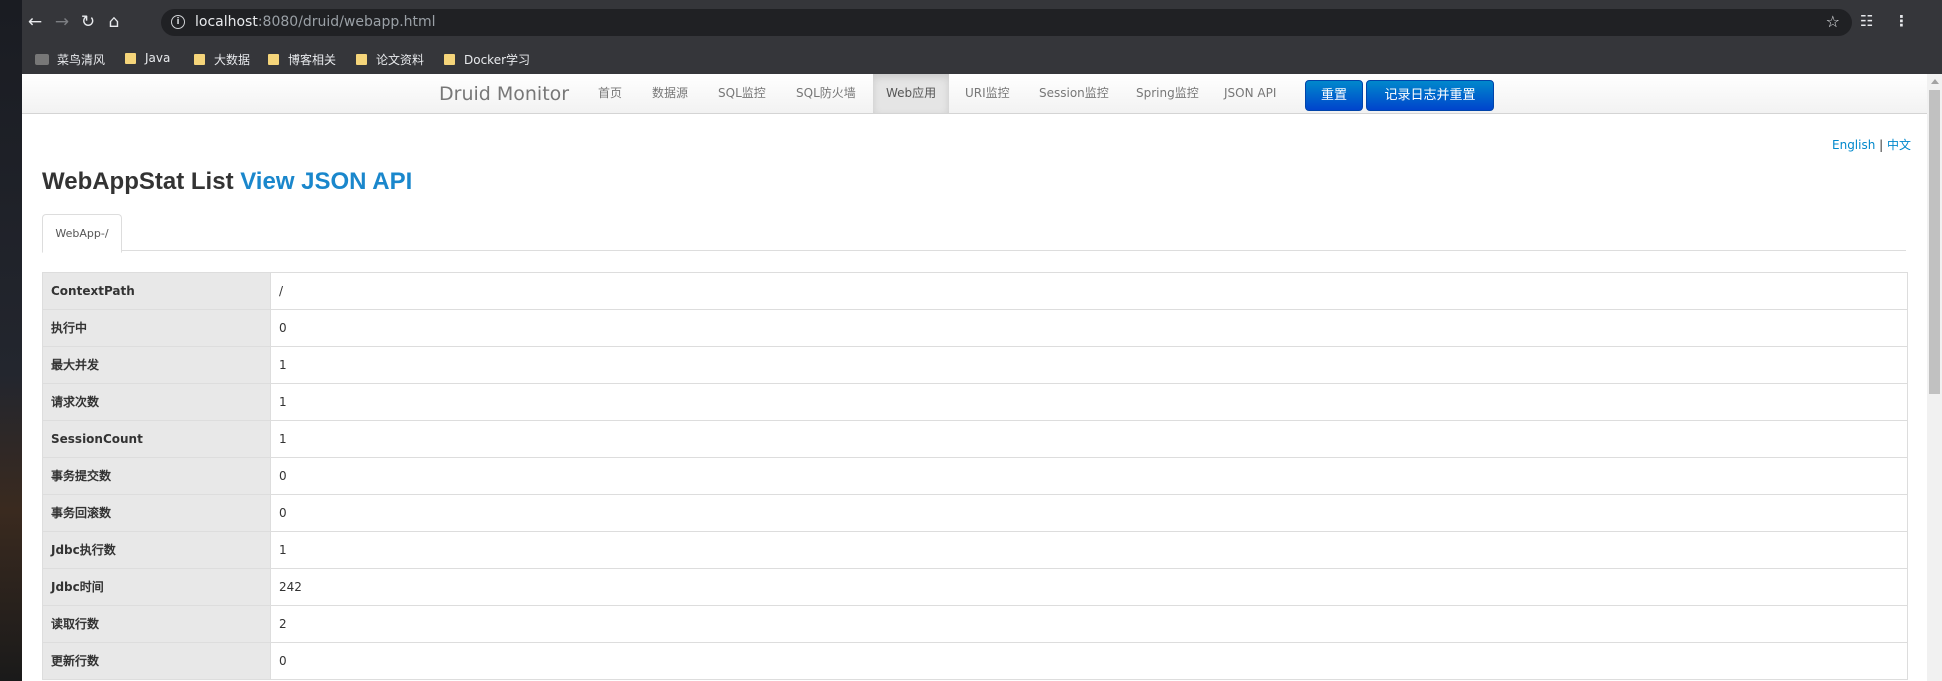 Image resolution: width=1942 pixels, height=681 pixels. I want to click on lang-english-link: English, so click(1853, 145).